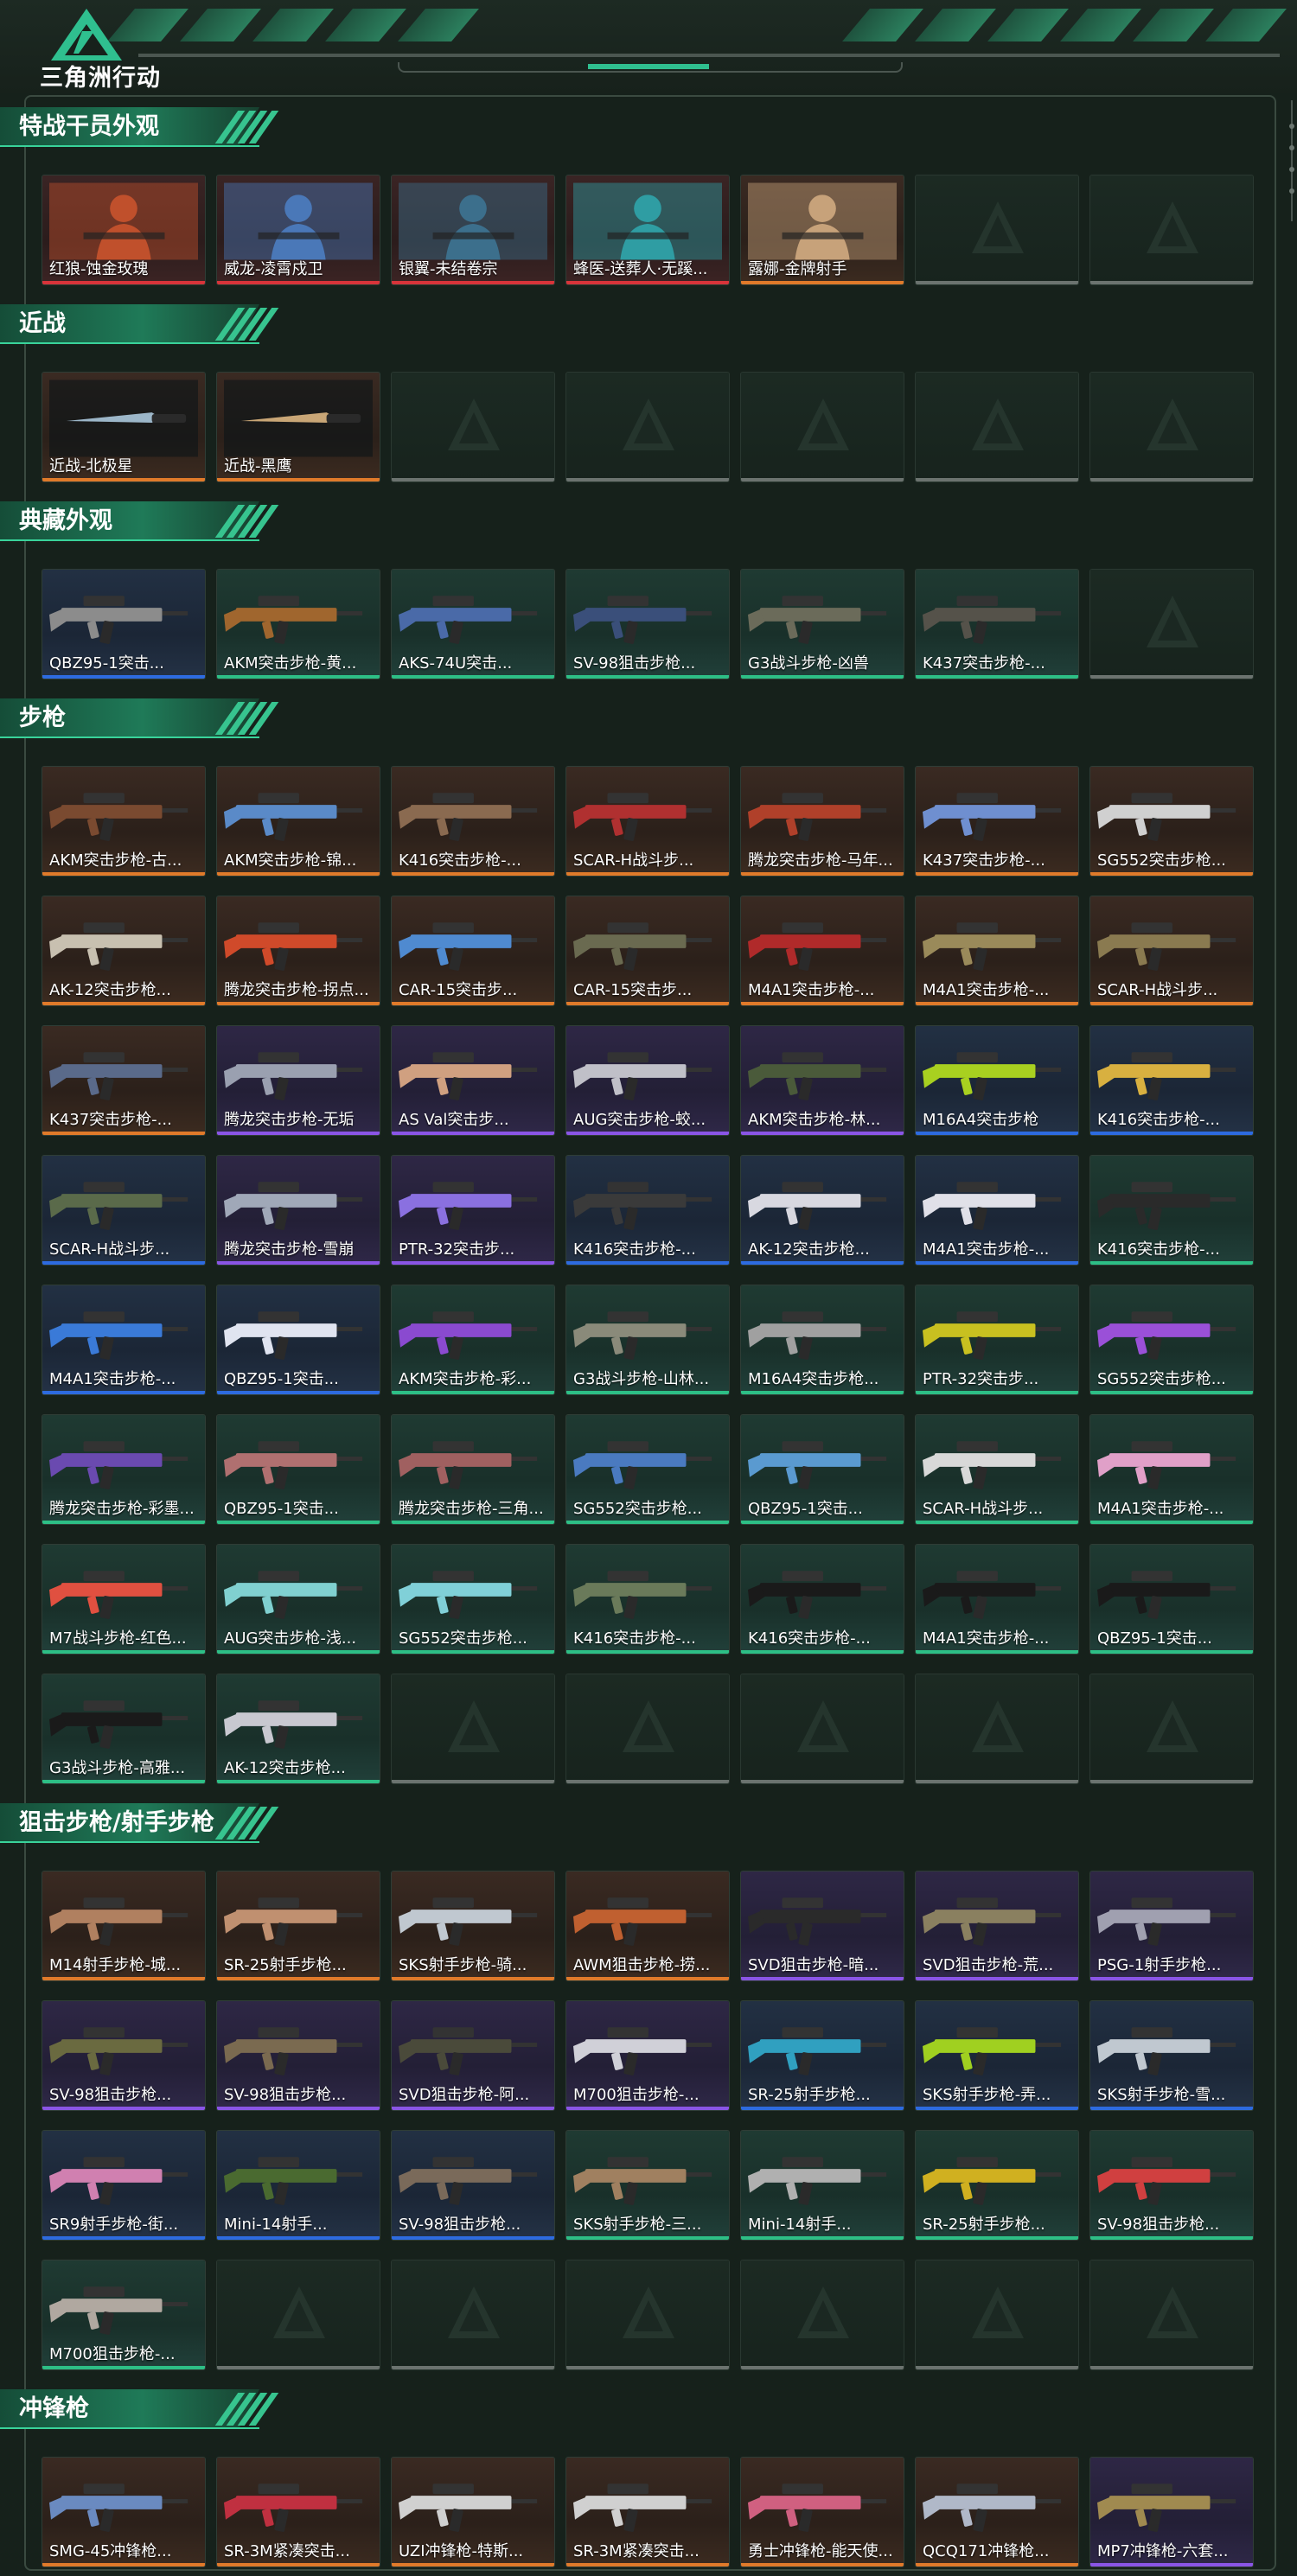 The height and width of the screenshot is (2576, 1297). What do you see at coordinates (124, 230) in the screenshot?
I see `collection-card: 红狼-蚀金玫瑰` at bounding box center [124, 230].